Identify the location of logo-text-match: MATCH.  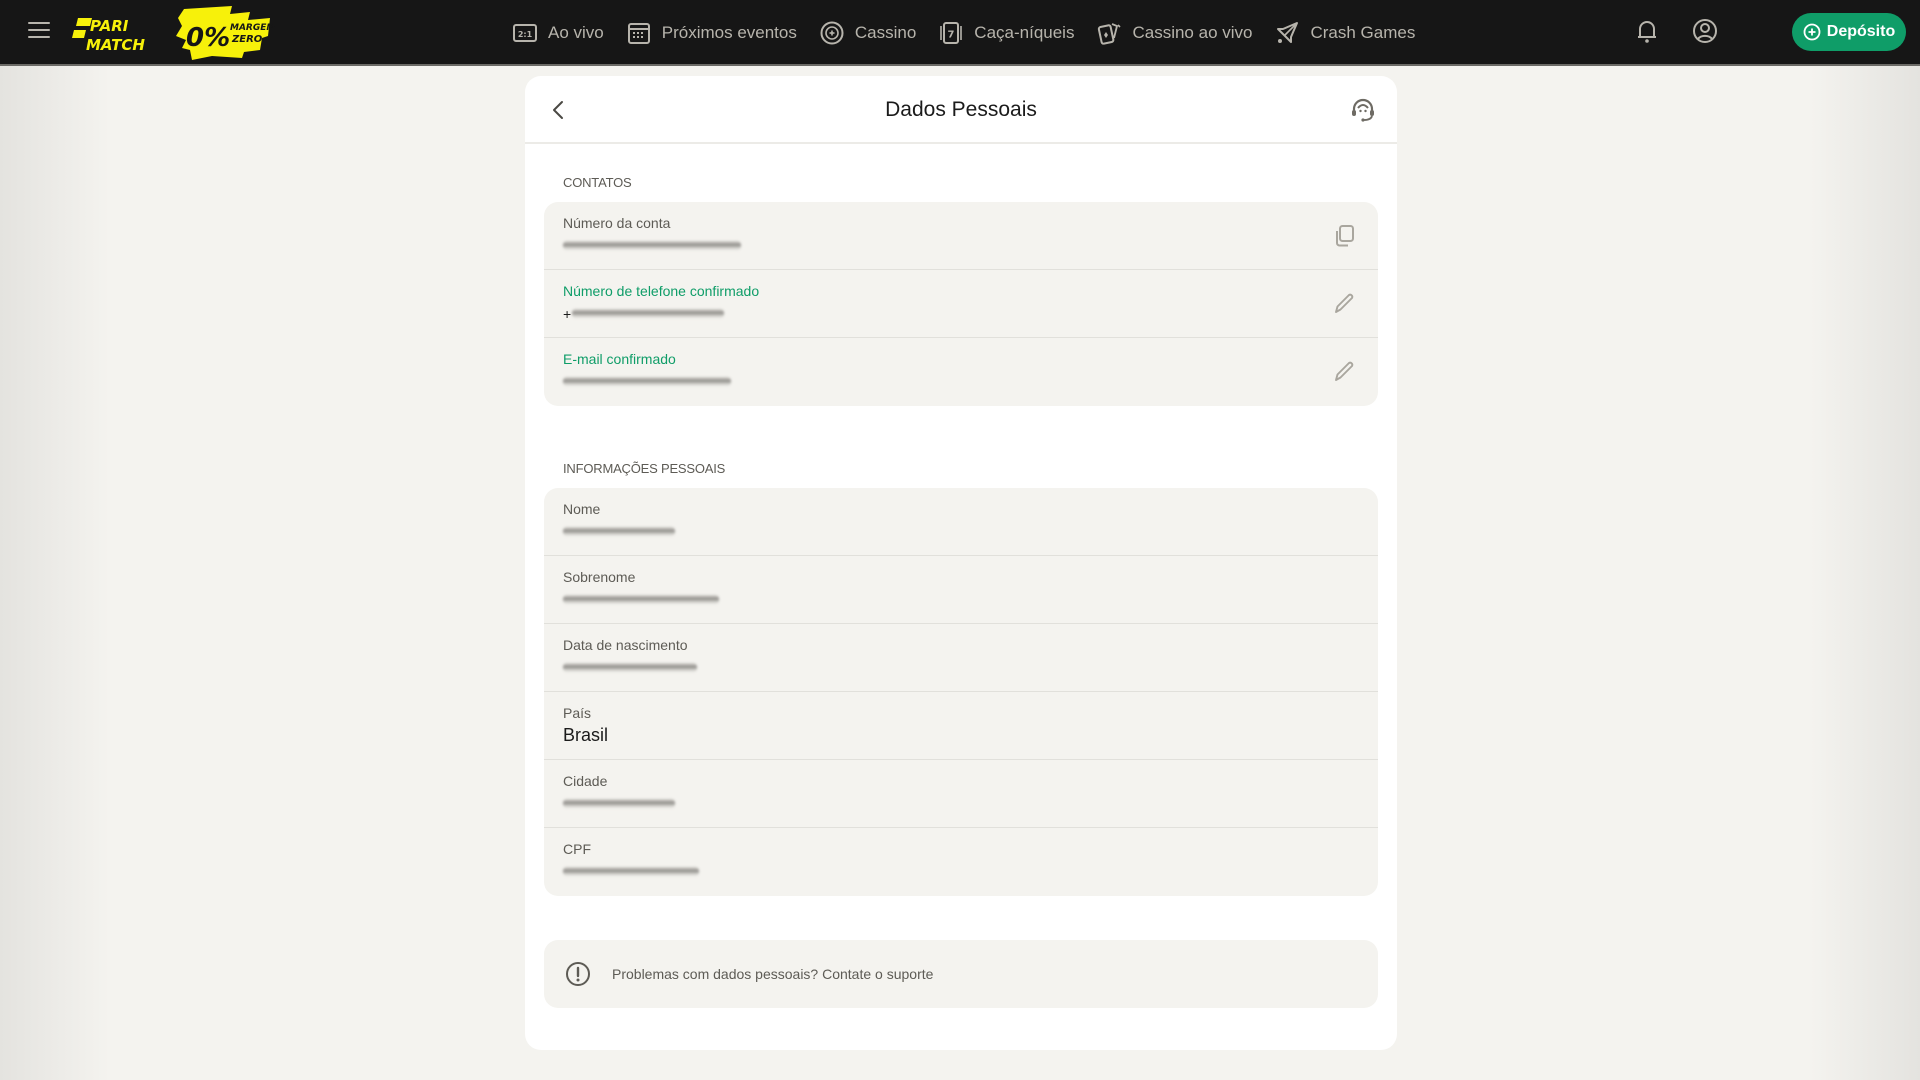
(115, 45).